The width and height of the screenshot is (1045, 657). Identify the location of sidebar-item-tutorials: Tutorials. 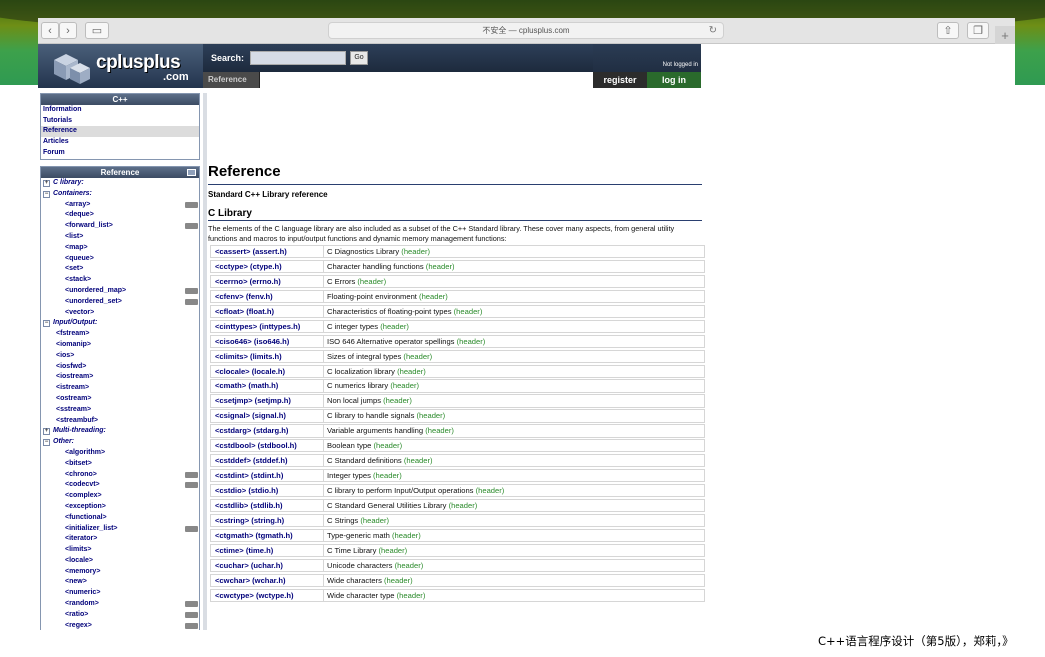
(120, 121).